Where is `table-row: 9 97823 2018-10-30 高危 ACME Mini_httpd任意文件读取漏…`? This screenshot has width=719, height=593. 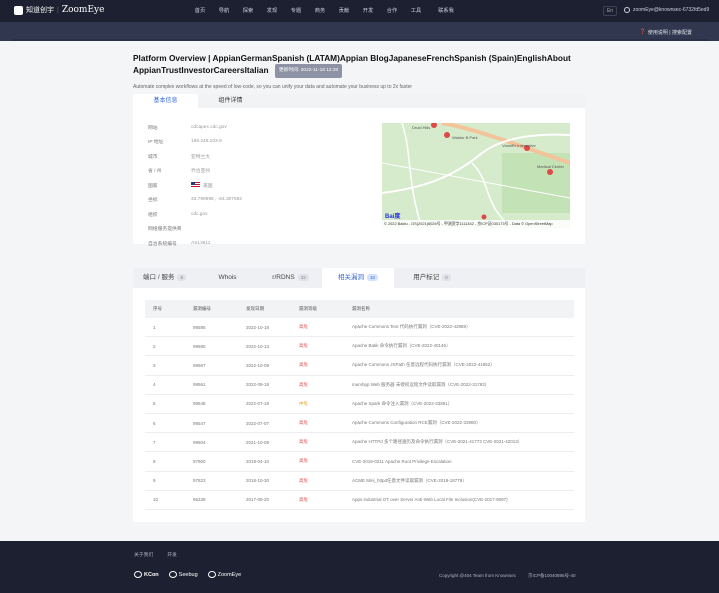
table-row: 9 97823 2018-10-30 高危 ACME Mini_httpd任意文件读取漏… is located at coordinates (359, 481).